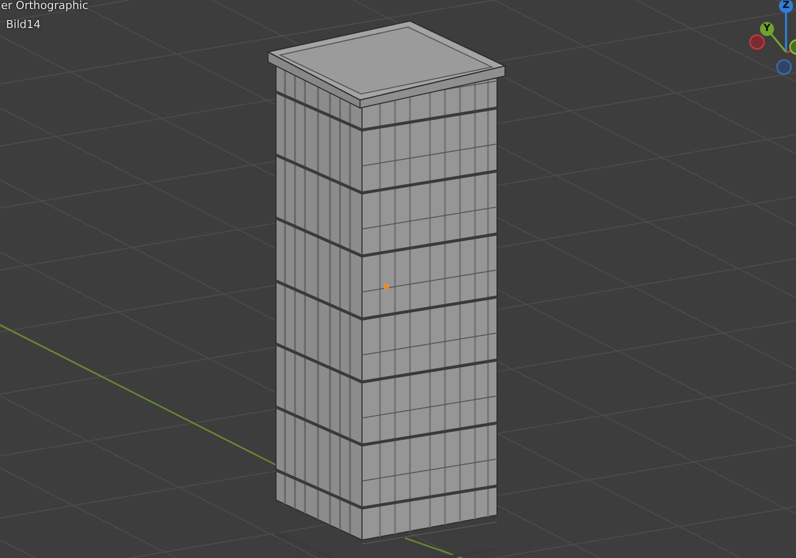 The image size is (796, 558). Describe the element at coordinates (23, 25) in the screenshot. I see `object-name: Bild14` at that location.